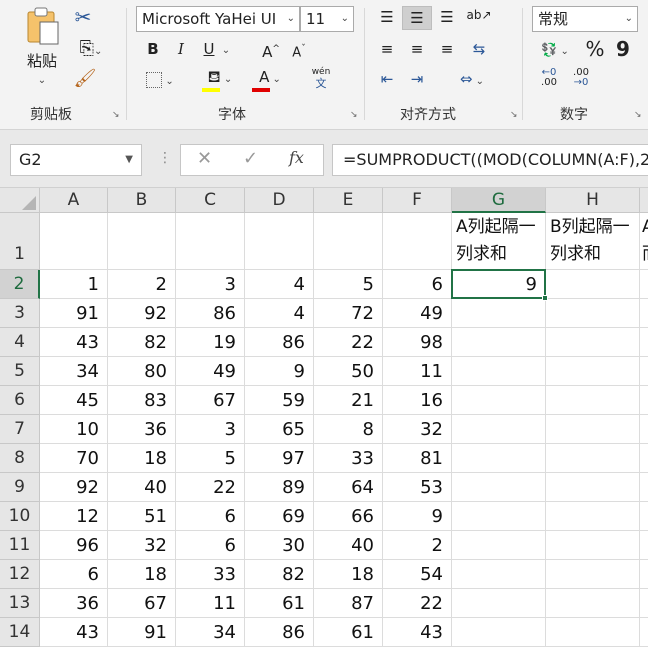  I want to click on percent-button: %, so click(595, 49).